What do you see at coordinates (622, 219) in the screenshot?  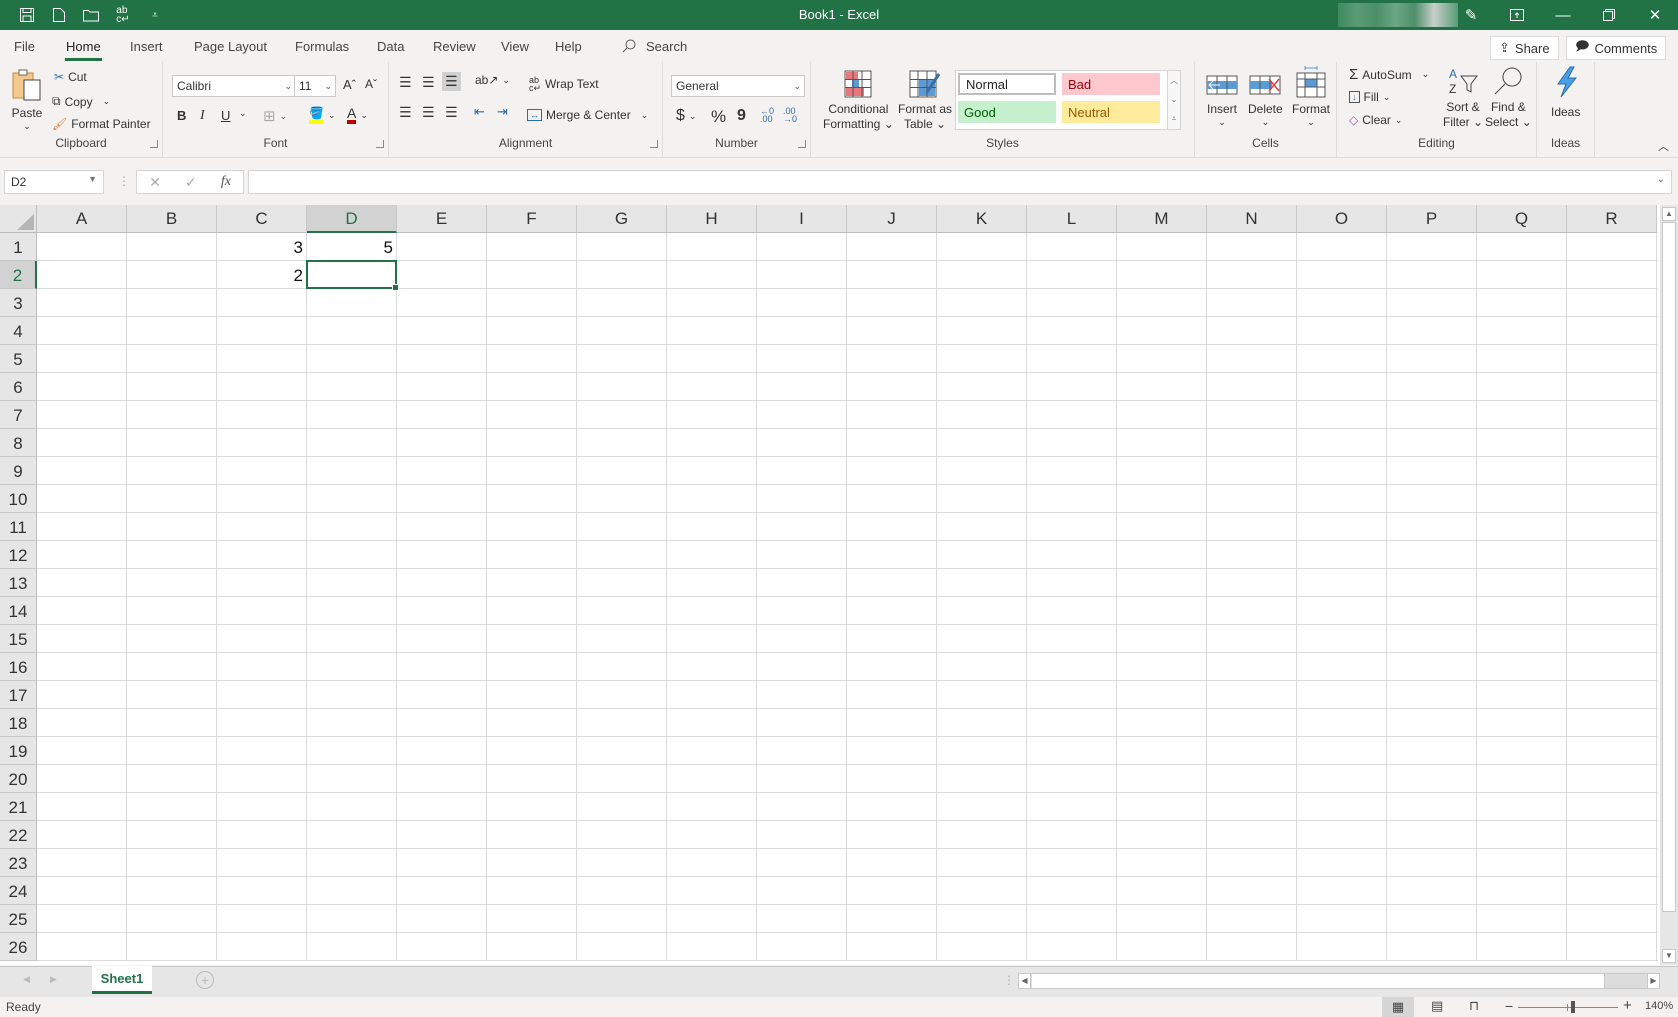 I see `column-header-g: G` at bounding box center [622, 219].